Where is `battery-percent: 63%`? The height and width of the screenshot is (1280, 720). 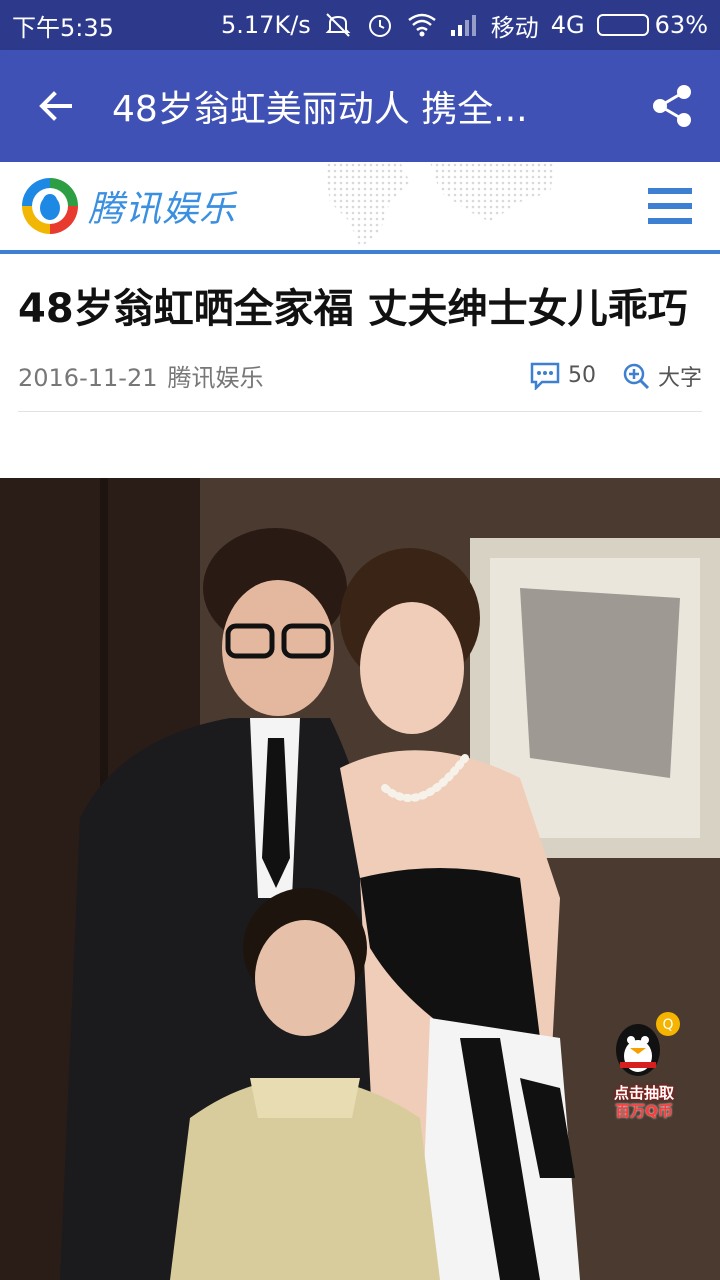
battery-percent: 63% is located at coordinates (681, 25).